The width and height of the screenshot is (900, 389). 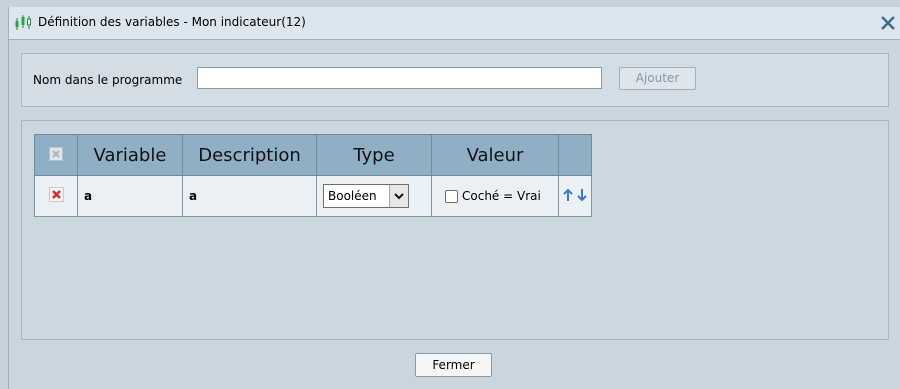 What do you see at coordinates (352, 196) in the screenshot?
I see `type-select-value: Booléen` at bounding box center [352, 196].